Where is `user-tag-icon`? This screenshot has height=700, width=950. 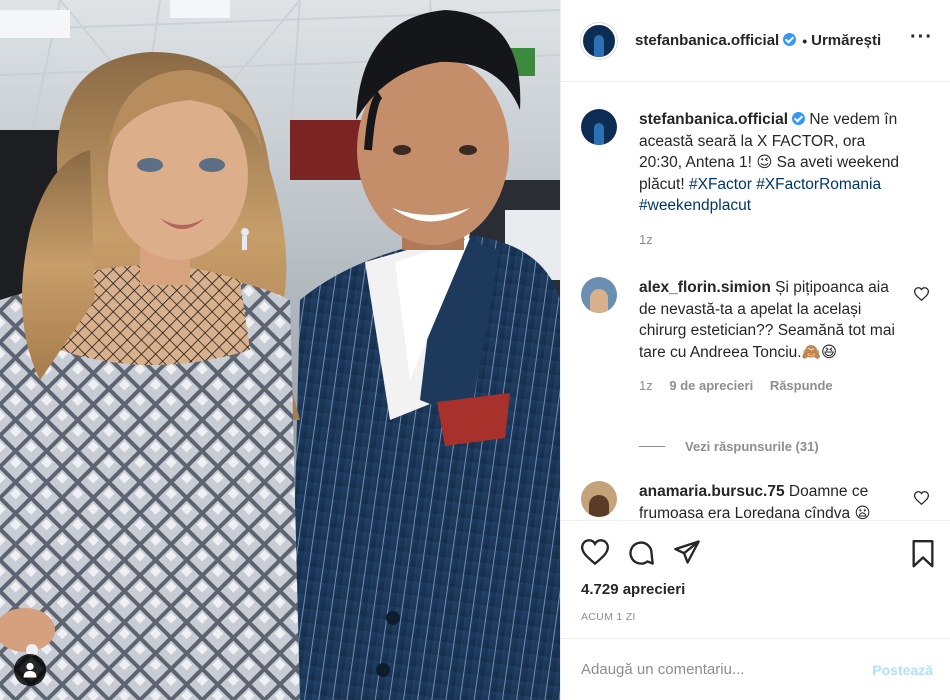 user-tag-icon is located at coordinates (30, 670).